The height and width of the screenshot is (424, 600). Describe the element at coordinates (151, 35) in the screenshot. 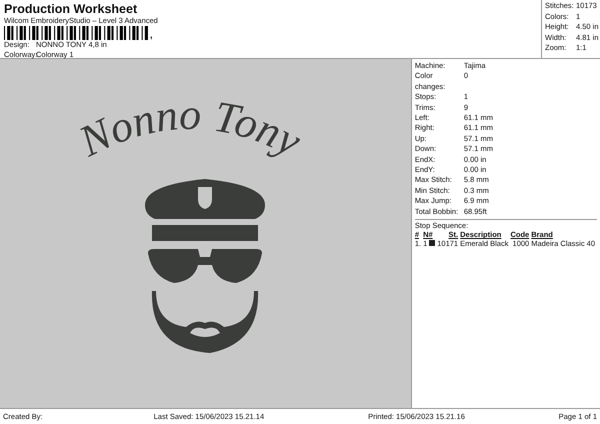

I see `barcode-mark: ,` at that location.